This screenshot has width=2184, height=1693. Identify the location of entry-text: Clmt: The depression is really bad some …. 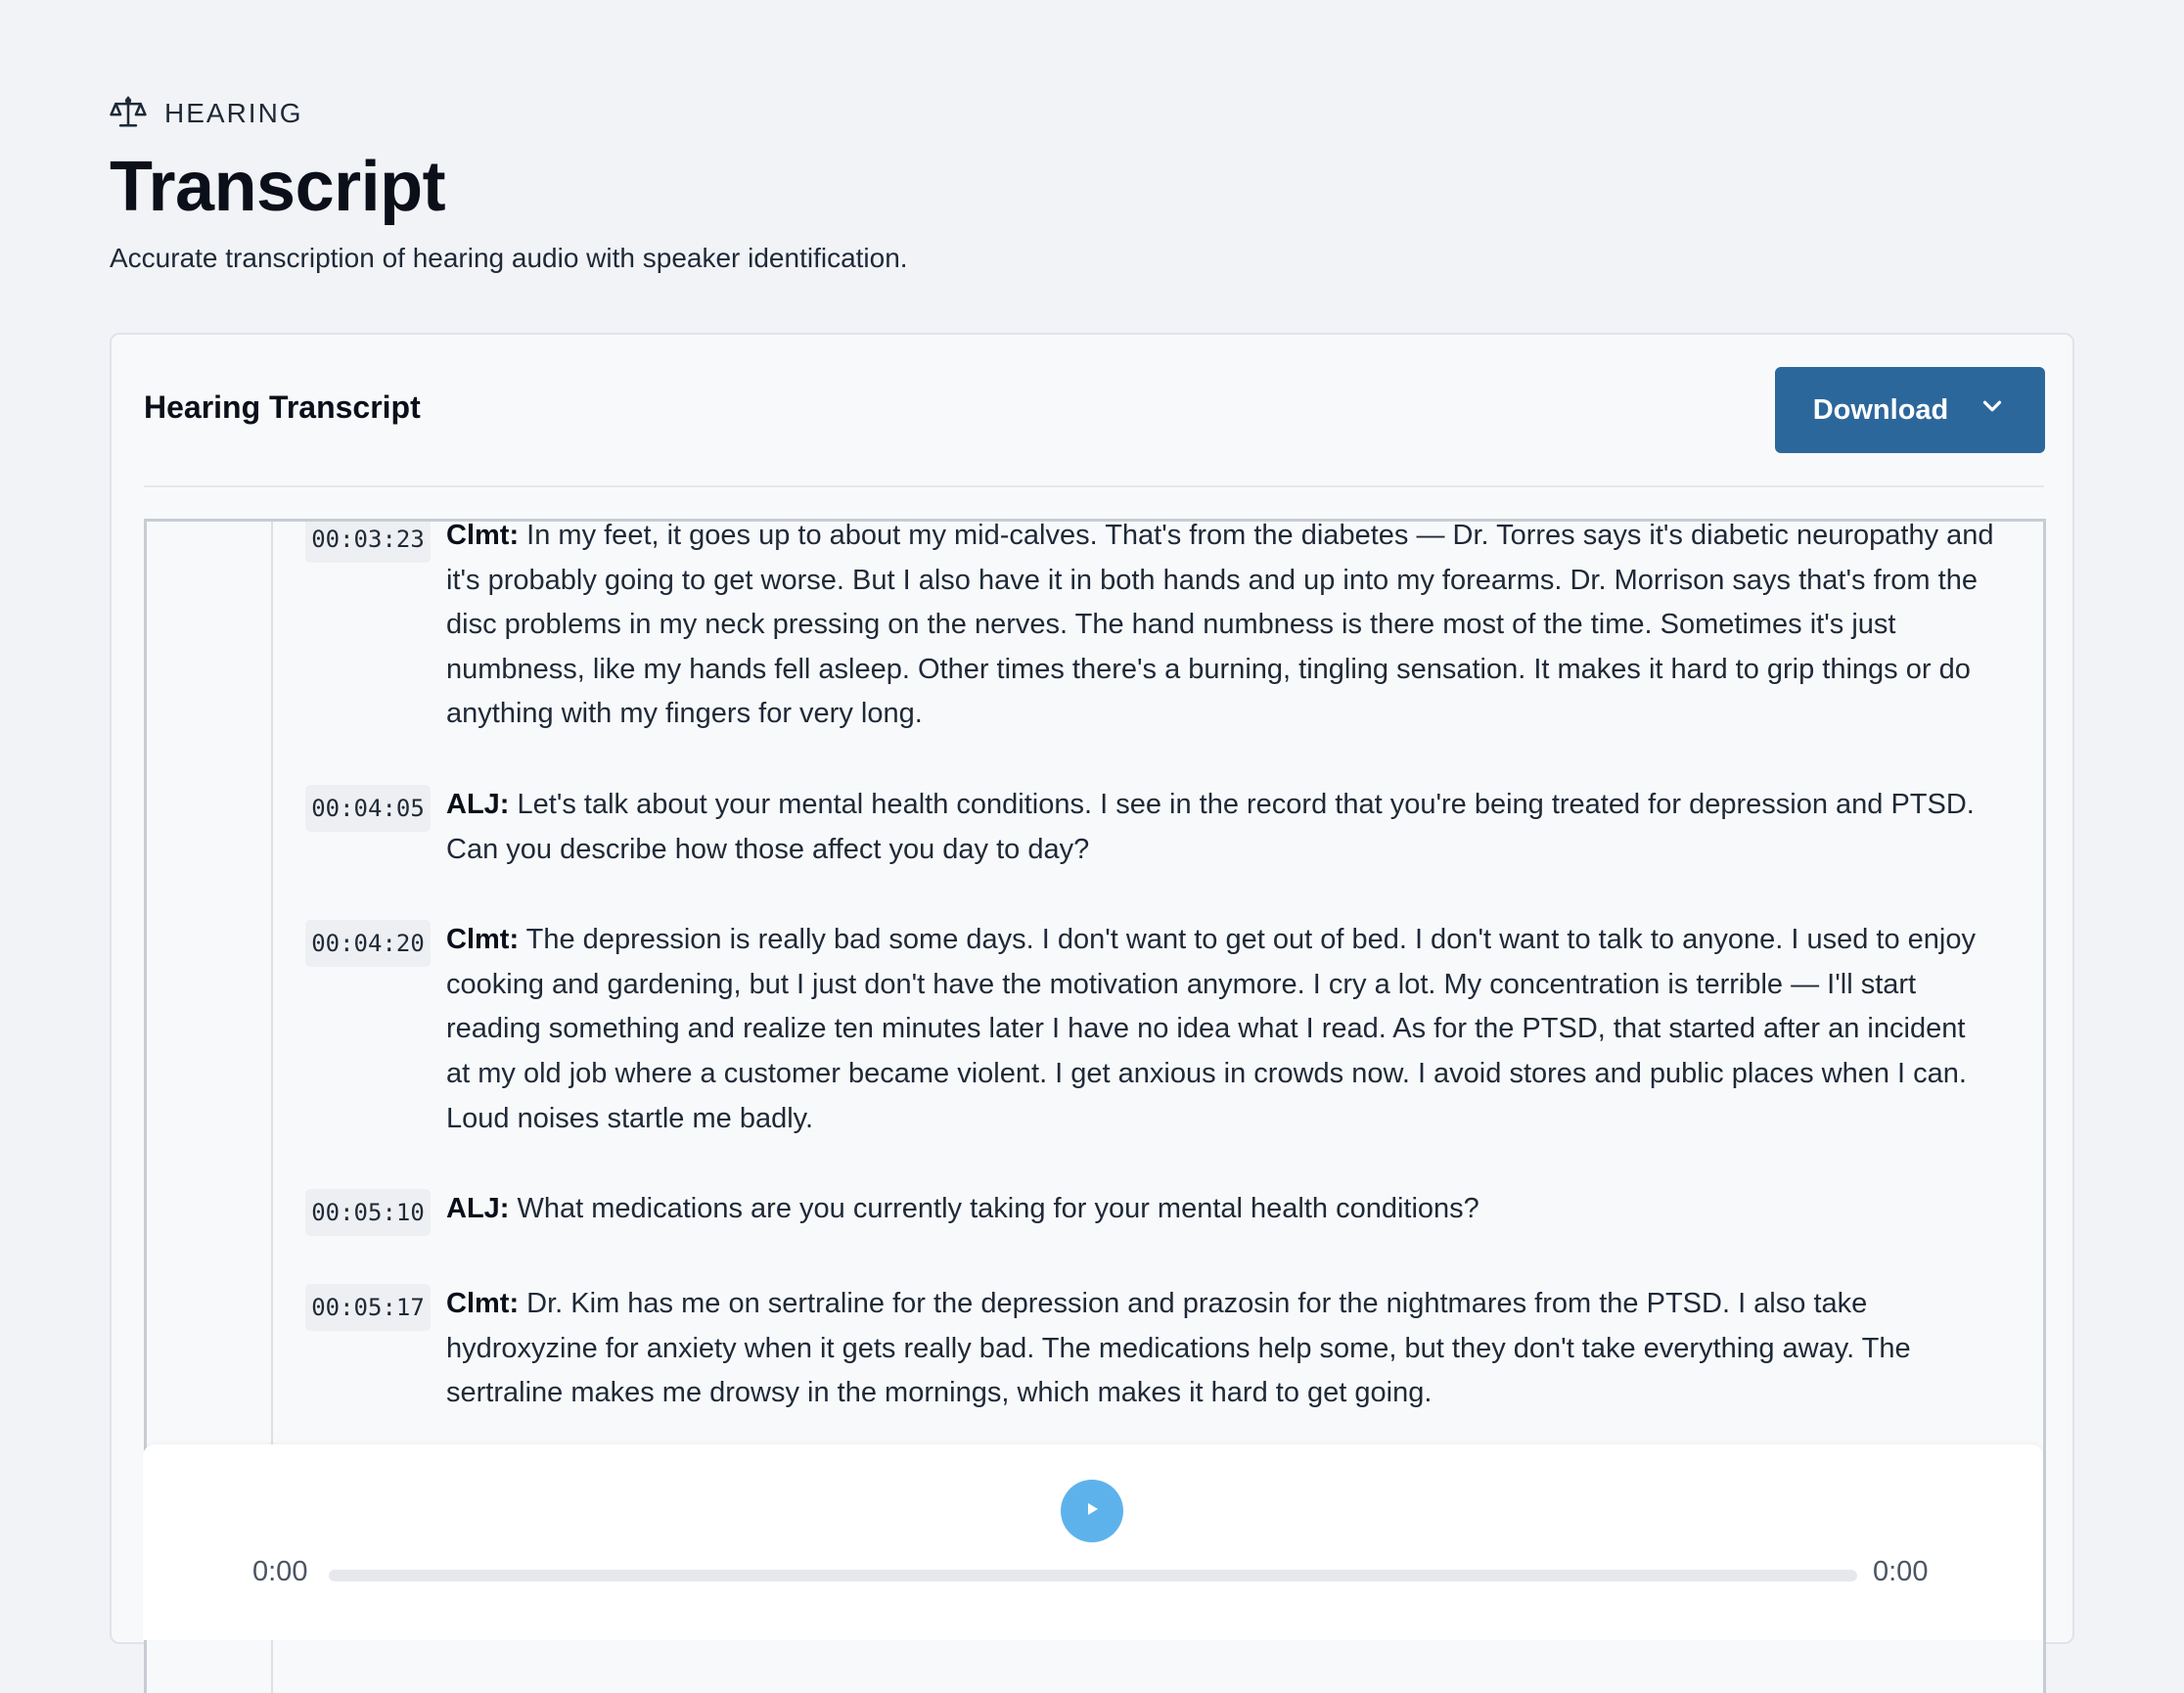
(1220, 1029).